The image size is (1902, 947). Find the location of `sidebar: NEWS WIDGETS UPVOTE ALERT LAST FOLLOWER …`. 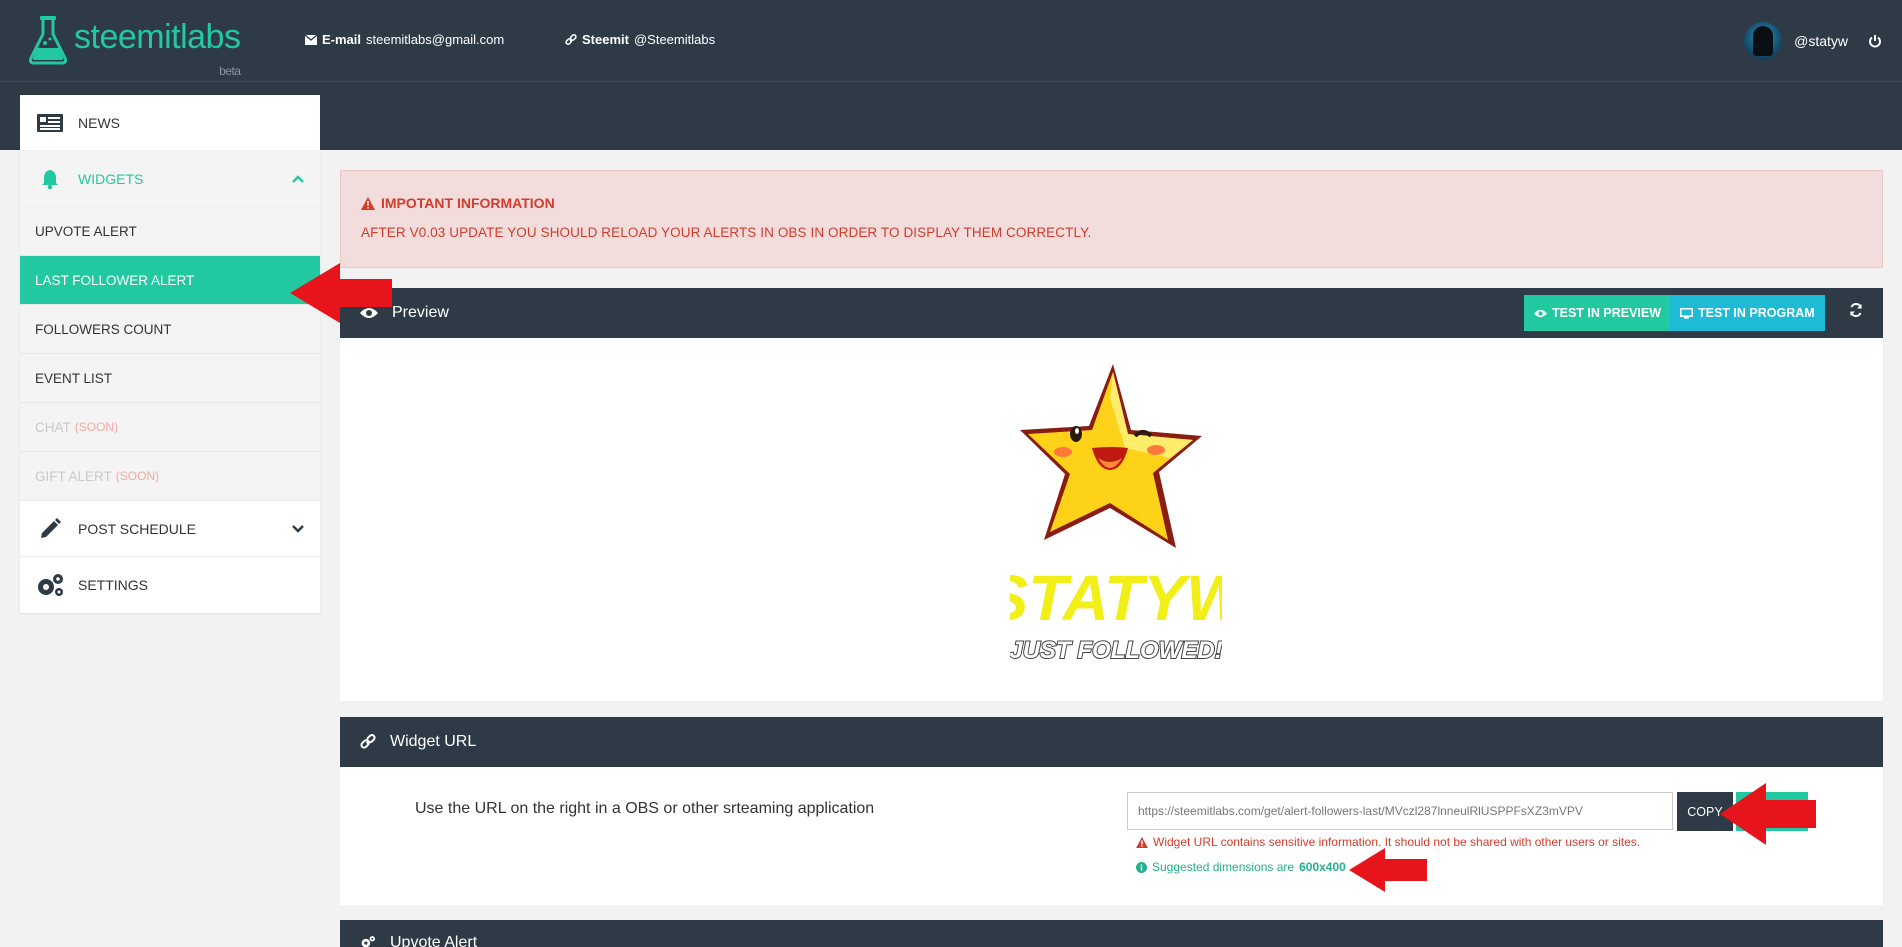

sidebar: NEWS WIDGETS UPVOTE ALERT LAST FOLLOWER … is located at coordinates (170, 354).